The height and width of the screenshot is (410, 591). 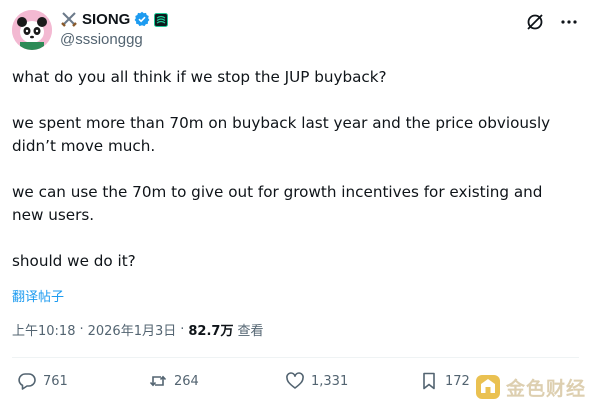 I want to click on post-time: 上午10:18, so click(x=43, y=329).